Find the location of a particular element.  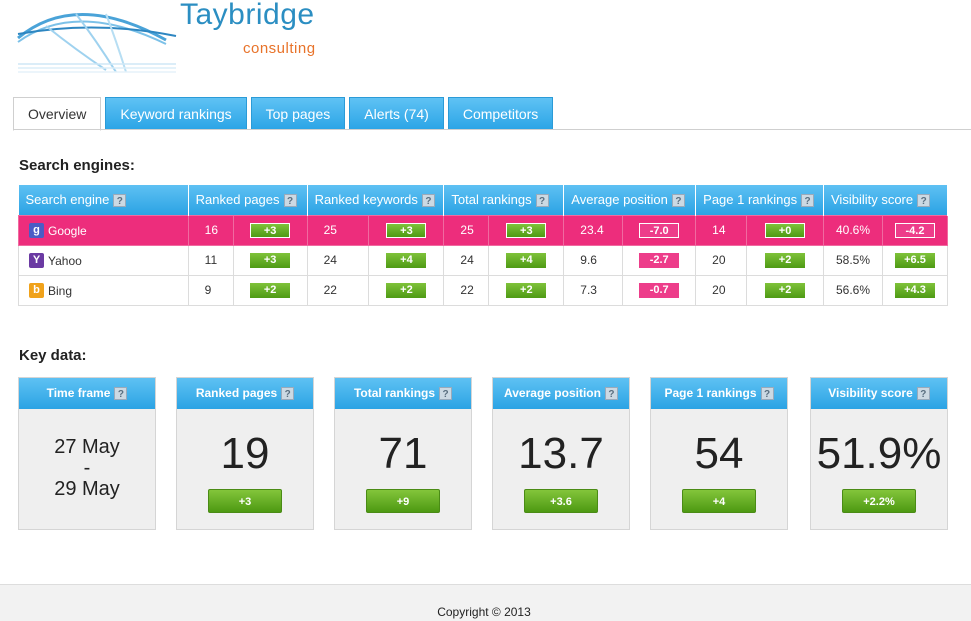

total-rankings-value: 25 is located at coordinates (466, 230).